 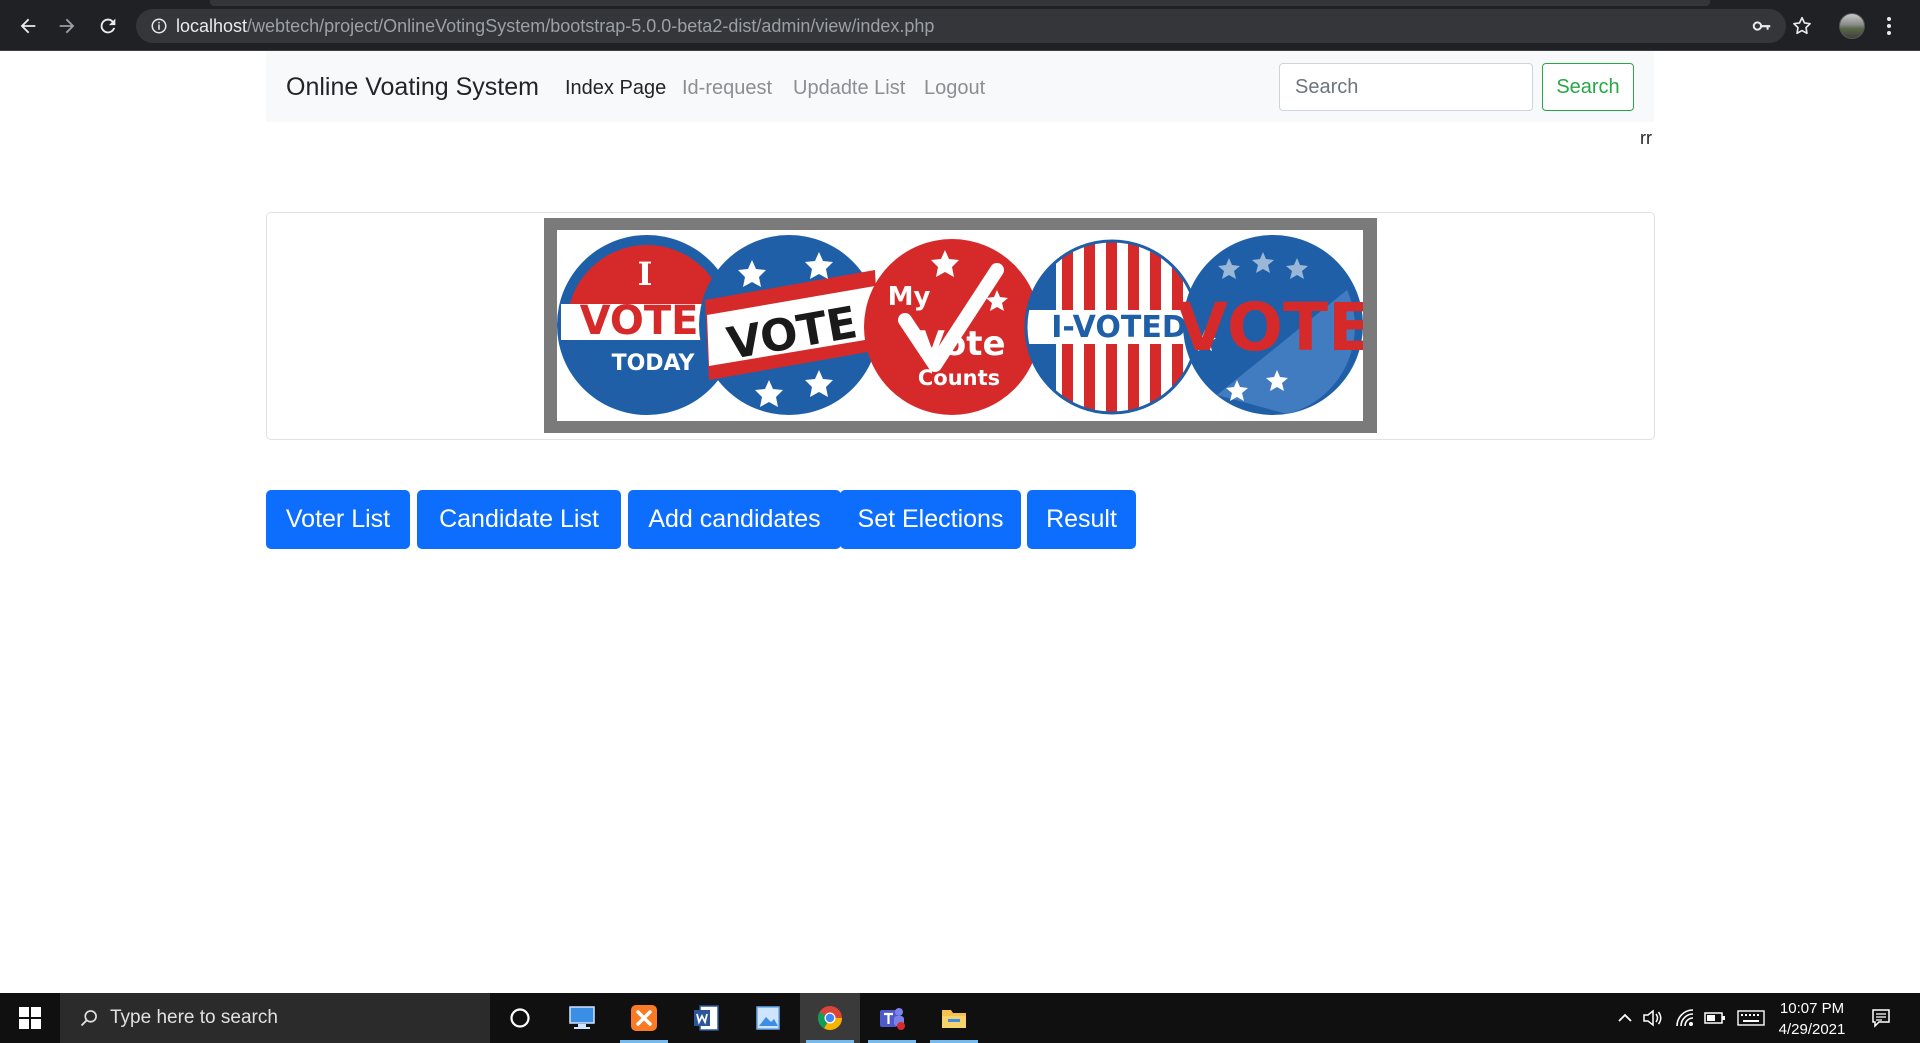 What do you see at coordinates (789, 325) in the screenshot?
I see `vote-ribbon-badge: VOTE` at bounding box center [789, 325].